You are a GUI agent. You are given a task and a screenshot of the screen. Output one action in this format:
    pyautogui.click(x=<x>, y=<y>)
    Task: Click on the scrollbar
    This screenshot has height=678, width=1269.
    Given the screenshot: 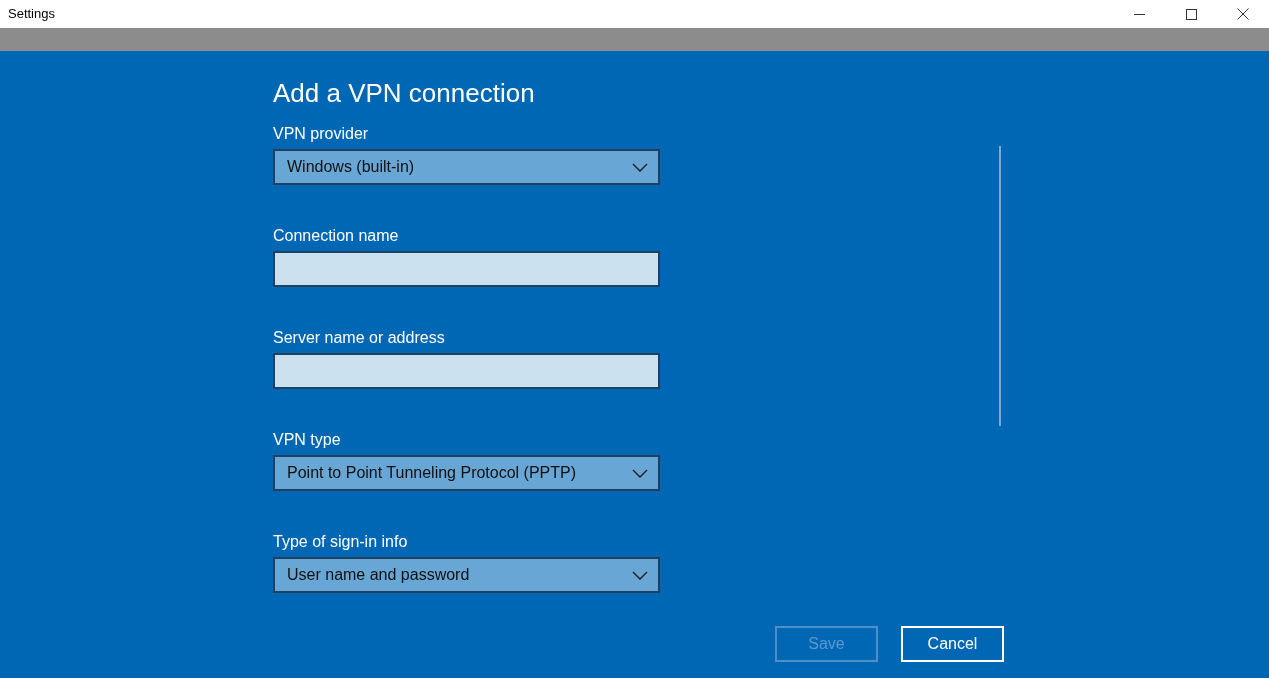 What is the action you would take?
    pyautogui.click(x=1000, y=286)
    